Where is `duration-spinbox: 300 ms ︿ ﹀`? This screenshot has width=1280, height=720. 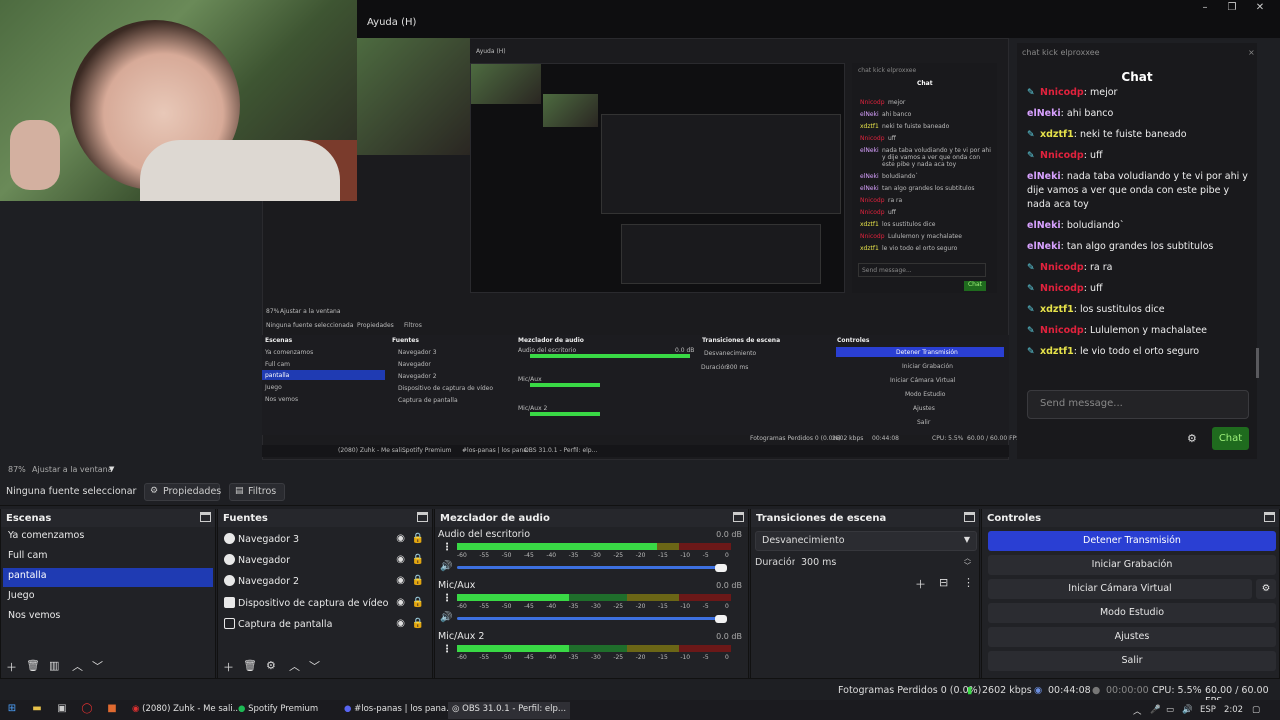
duration-spinbox: 300 ms ︿ ﹀ is located at coordinates (886, 564).